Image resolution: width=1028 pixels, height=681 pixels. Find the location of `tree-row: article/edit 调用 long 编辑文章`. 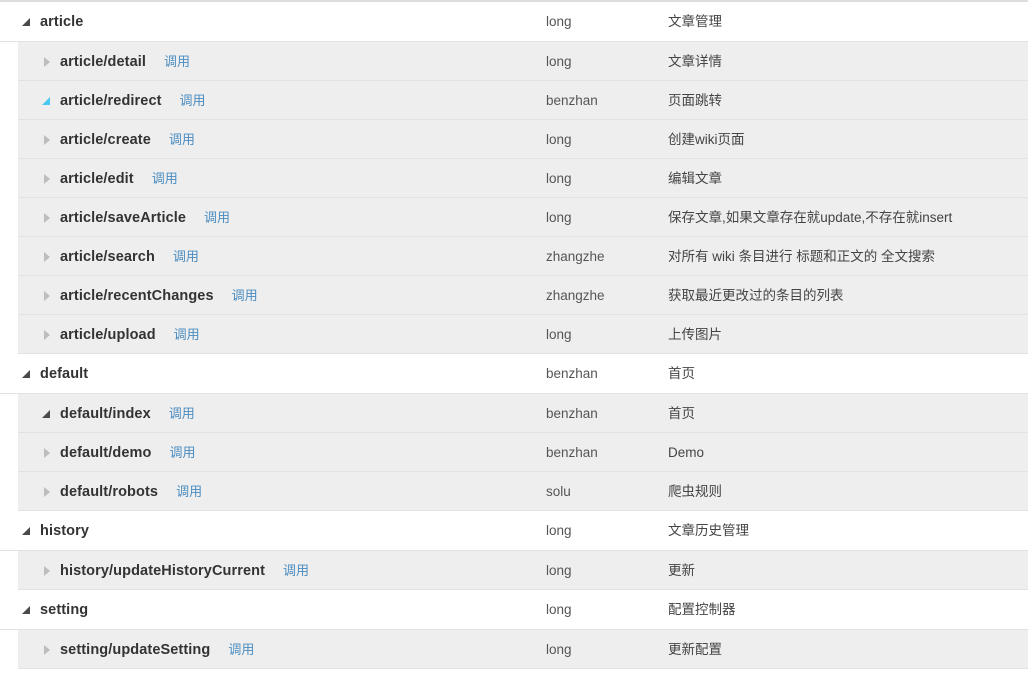

tree-row: article/edit 调用 long 编辑文章 is located at coordinates (514, 178).